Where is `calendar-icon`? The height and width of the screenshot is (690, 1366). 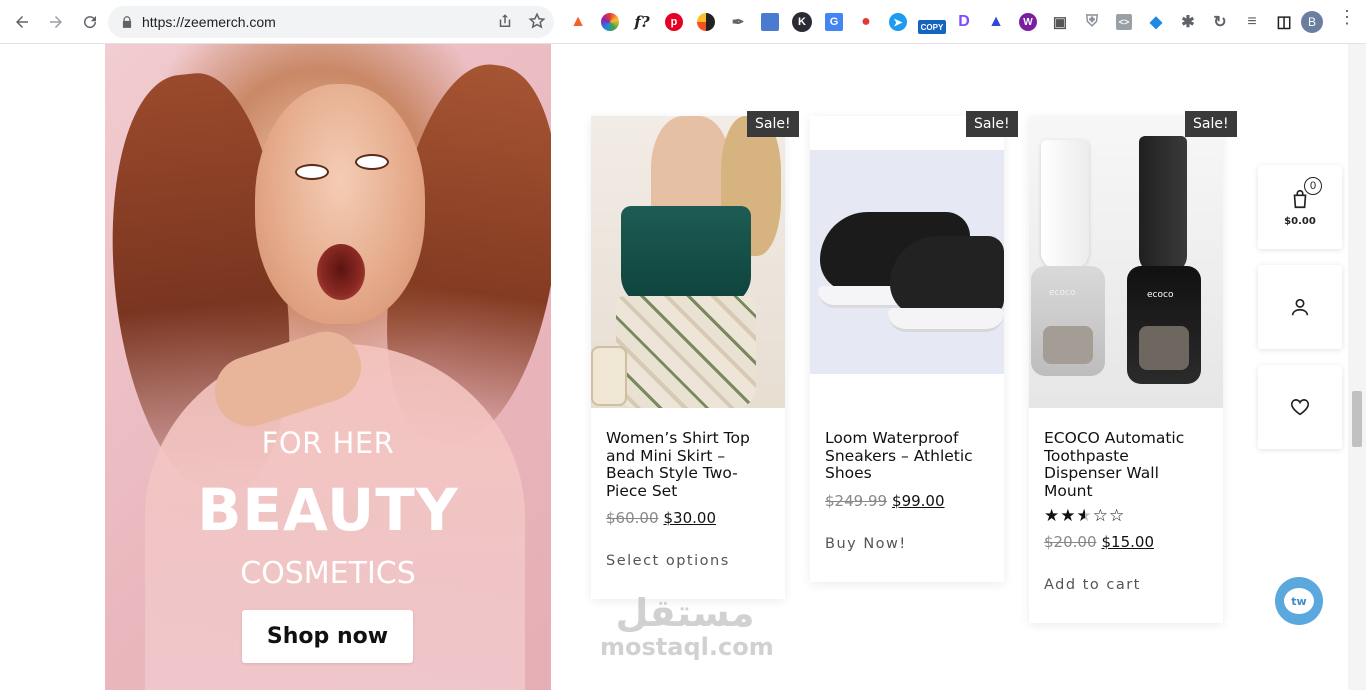
calendar-icon is located at coordinates (770, 22).